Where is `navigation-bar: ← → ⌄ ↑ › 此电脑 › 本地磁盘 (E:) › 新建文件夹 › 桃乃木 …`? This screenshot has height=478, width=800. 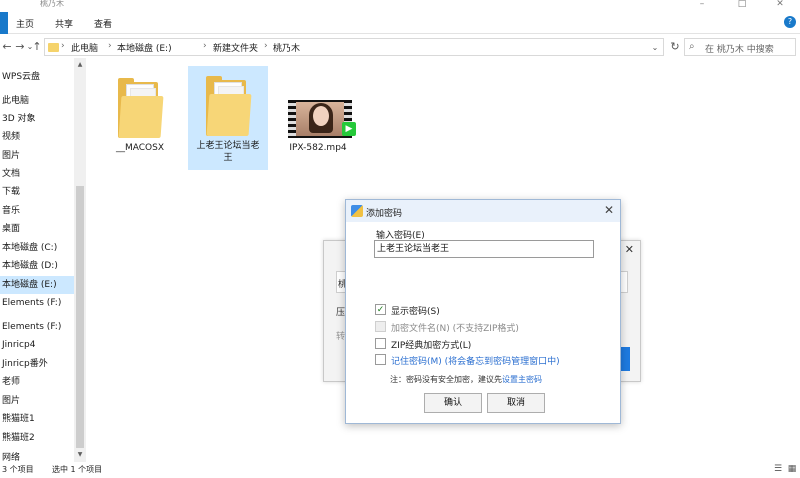 navigation-bar: ← → ⌄ ↑ › 此电脑 › 本地磁盘 (E:) › 新建文件夹 › 桃乃木 … is located at coordinates (400, 47).